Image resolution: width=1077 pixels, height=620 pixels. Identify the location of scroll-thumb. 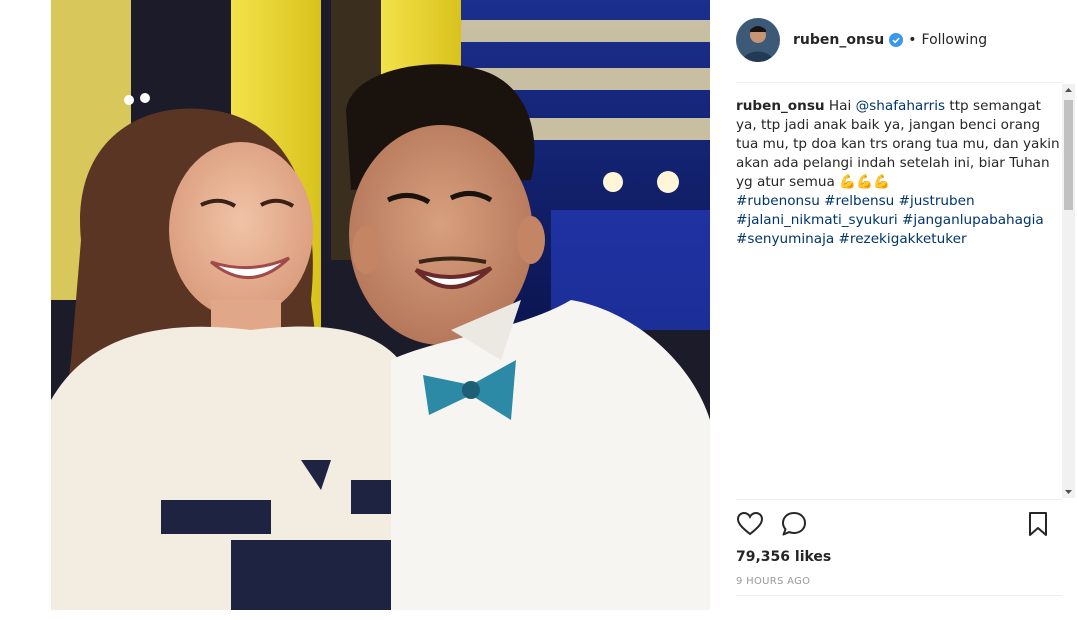
(1068, 155).